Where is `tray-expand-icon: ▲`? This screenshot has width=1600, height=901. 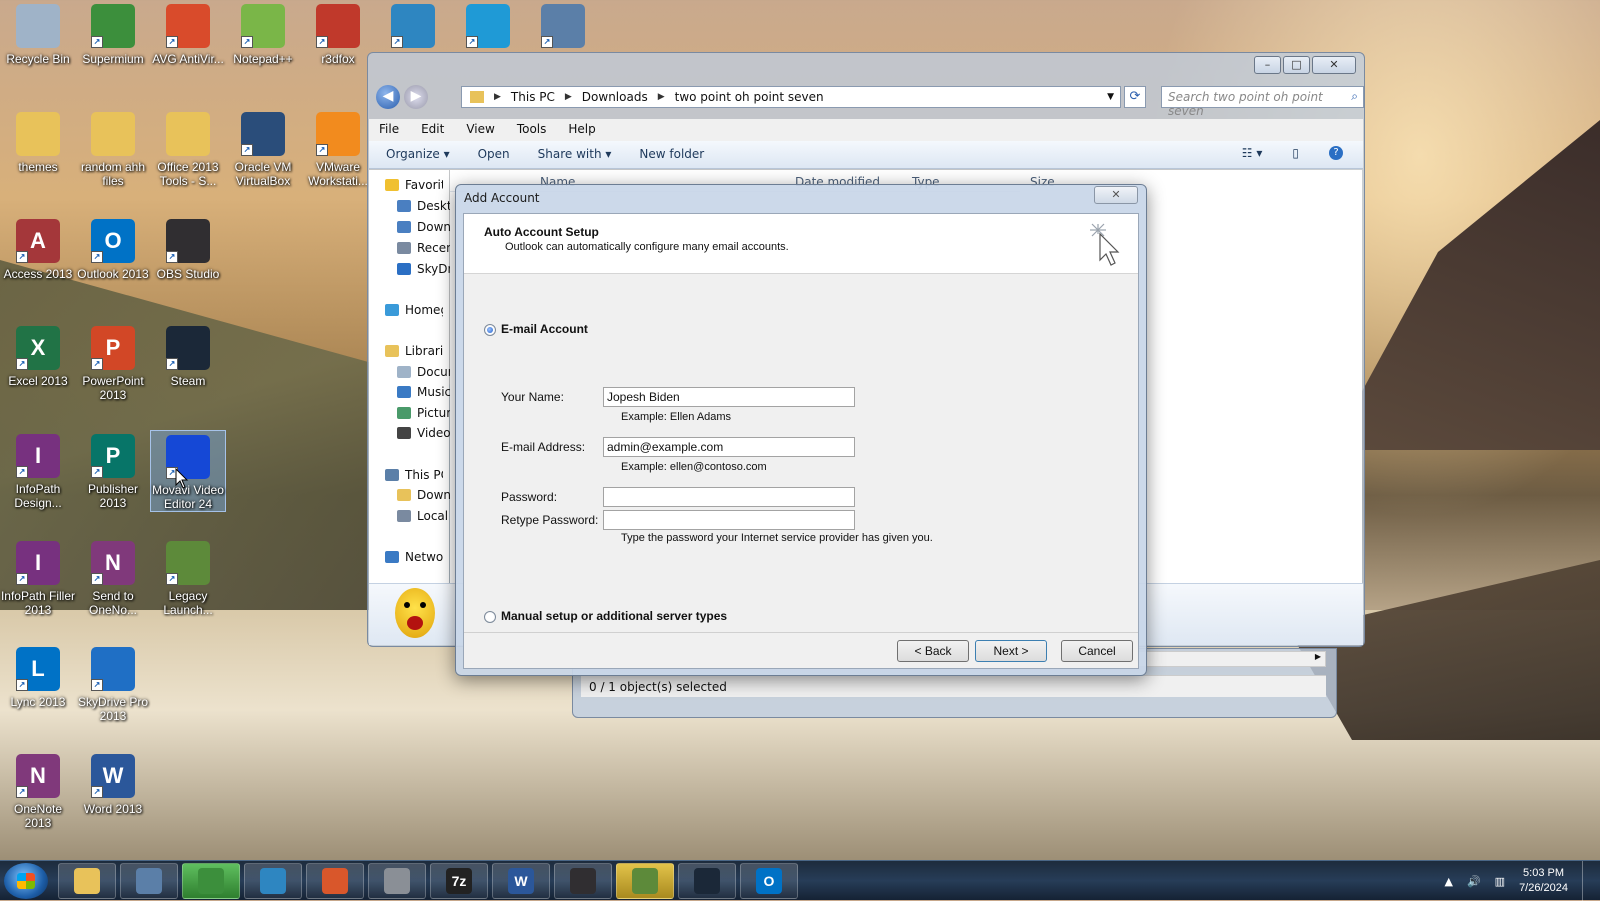 tray-expand-icon: ▲ is located at coordinates (1448, 881).